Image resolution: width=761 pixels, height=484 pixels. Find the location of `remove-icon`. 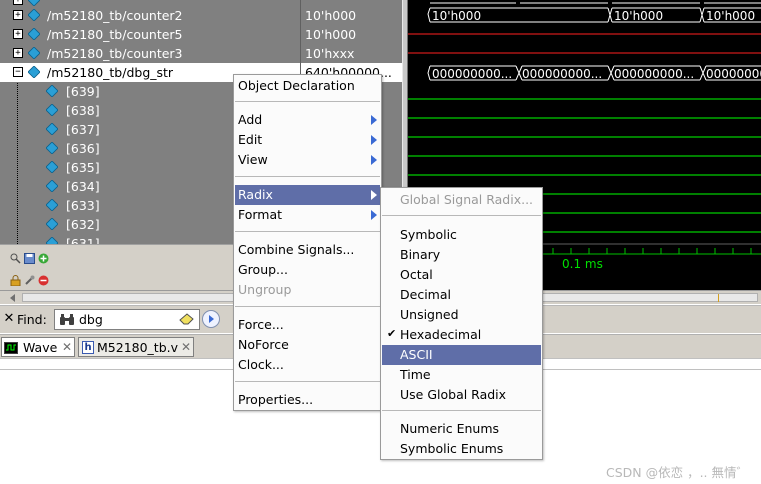

remove-icon is located at coordinates (43, 280).